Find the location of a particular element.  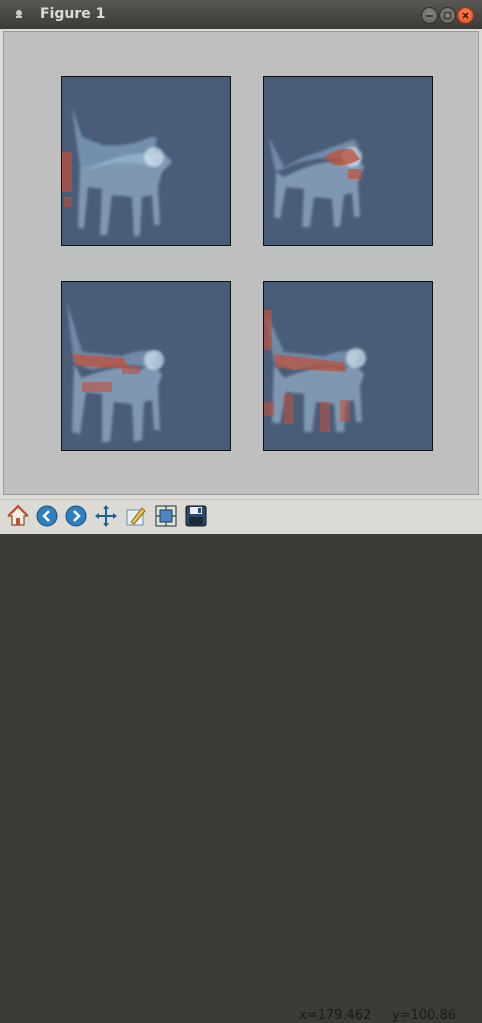

minimize-icon is located at coordinates (429, 16).